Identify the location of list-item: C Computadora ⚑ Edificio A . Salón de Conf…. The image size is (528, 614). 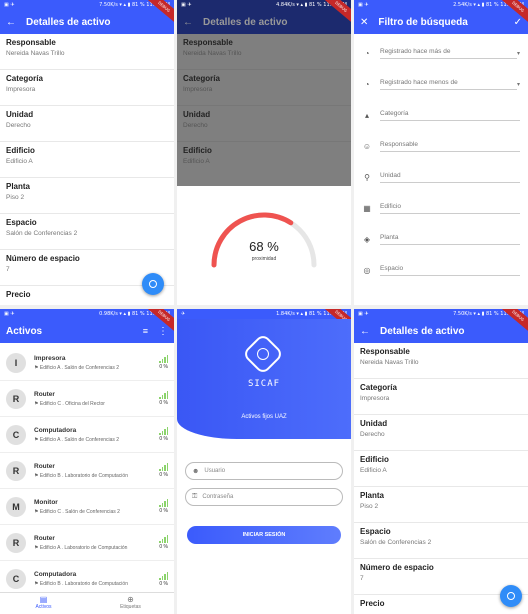
(87, 435).